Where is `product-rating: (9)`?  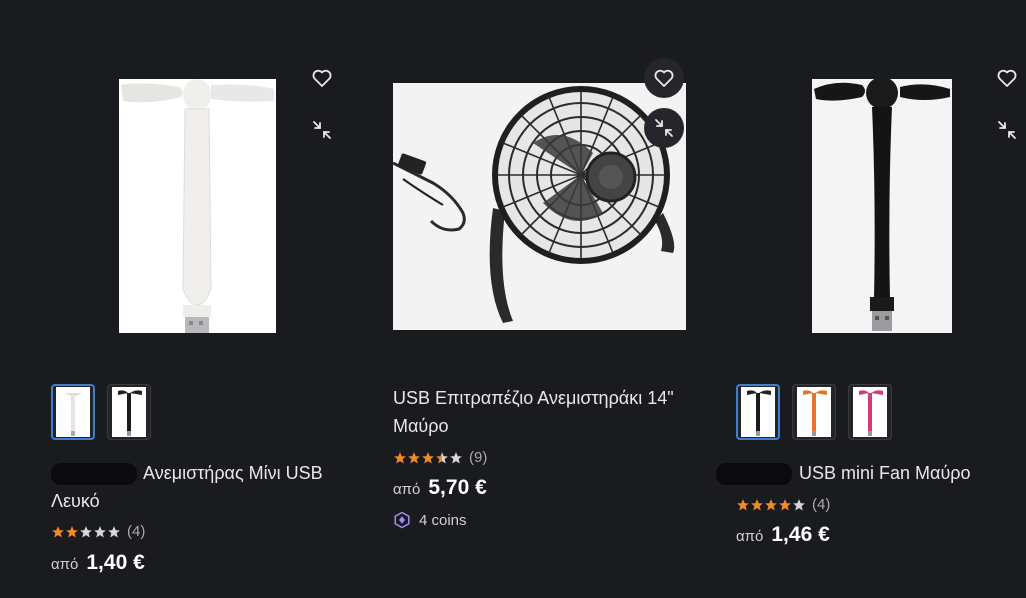 product-rating: (9) is located at coordinates (440, 457).